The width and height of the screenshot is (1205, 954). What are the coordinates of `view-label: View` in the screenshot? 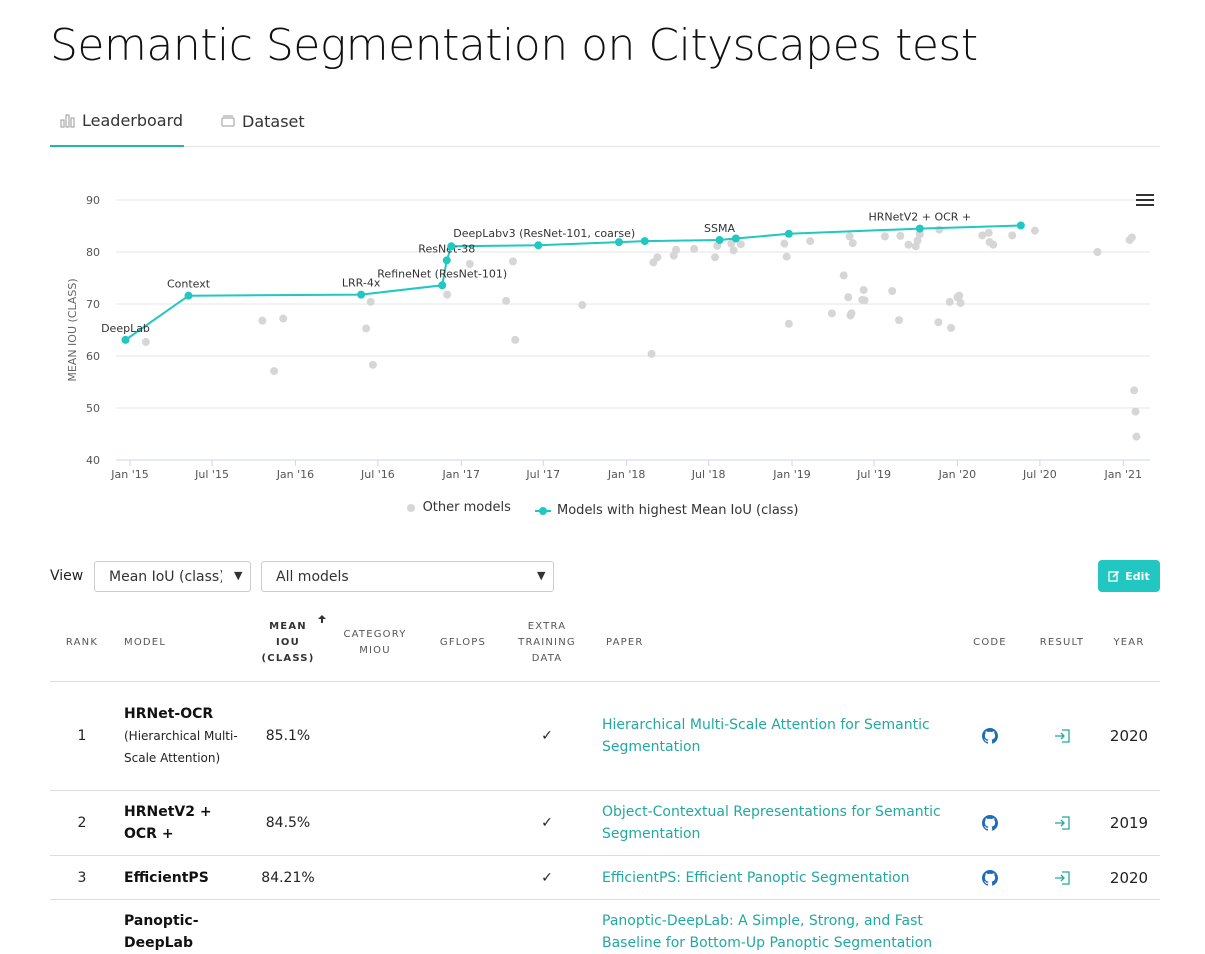 It's located at (67, 576).